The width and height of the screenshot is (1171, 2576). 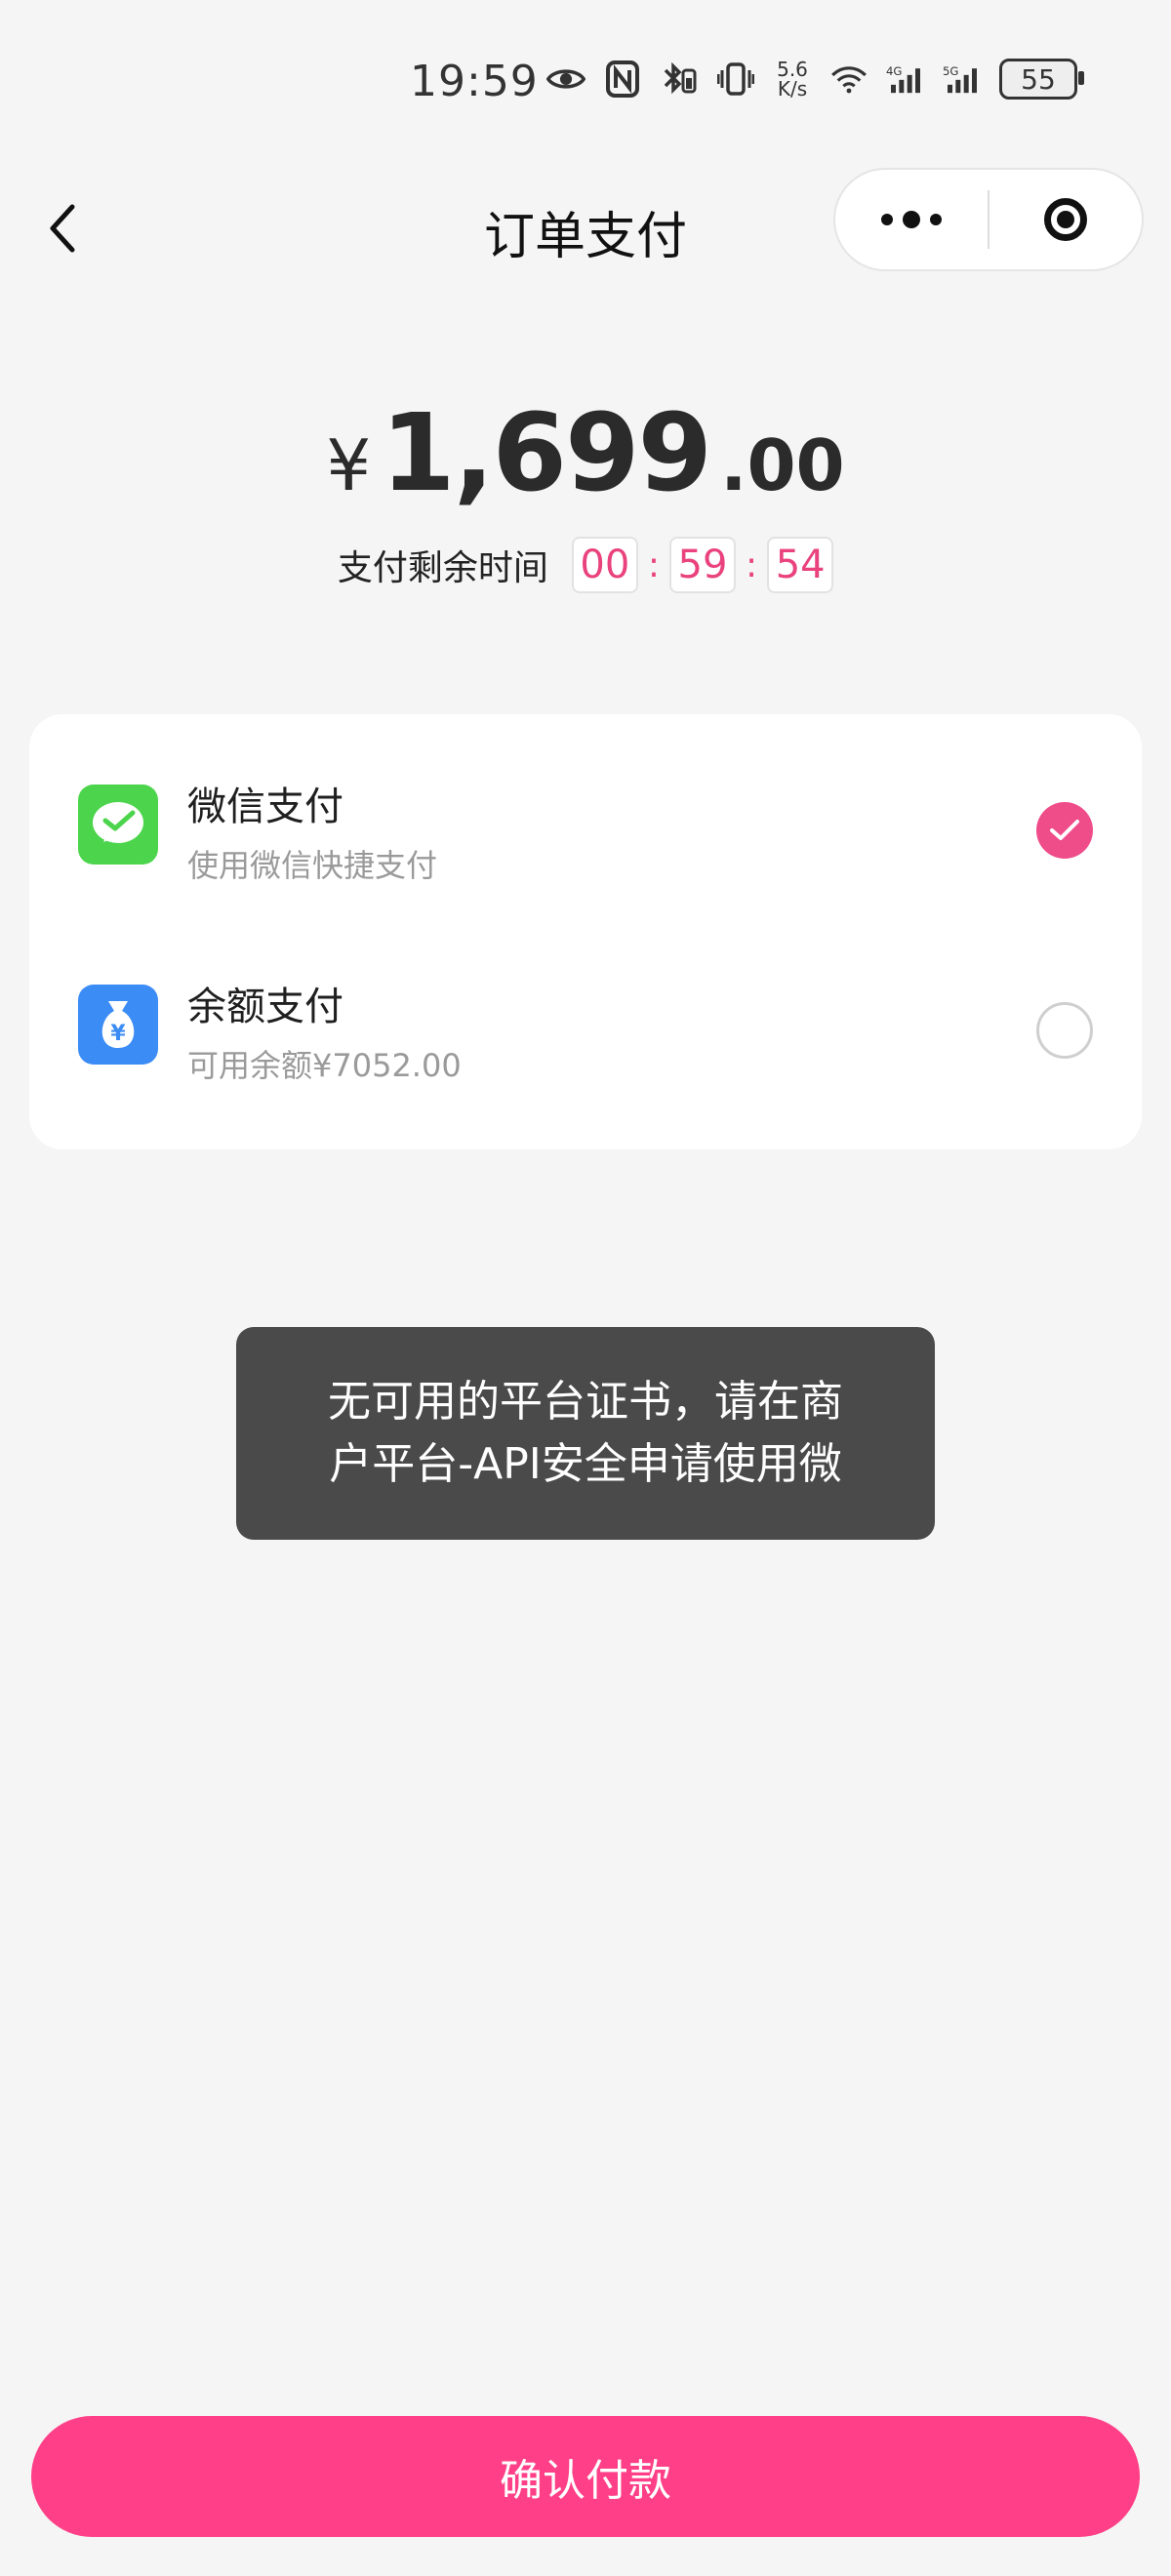 What do you see at coordinates (265, 807) in the screenshot?
I see `payment-option-title: 微信支付` at bounding box center [265, 807].